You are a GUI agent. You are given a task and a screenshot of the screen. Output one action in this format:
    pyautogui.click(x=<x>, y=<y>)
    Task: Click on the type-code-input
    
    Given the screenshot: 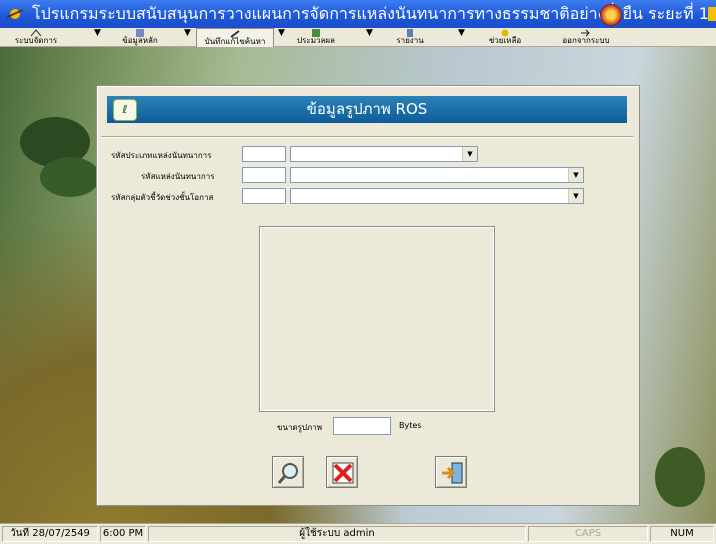 What is the action you would take?
    pyautogui.click(x=264, y=154)
    